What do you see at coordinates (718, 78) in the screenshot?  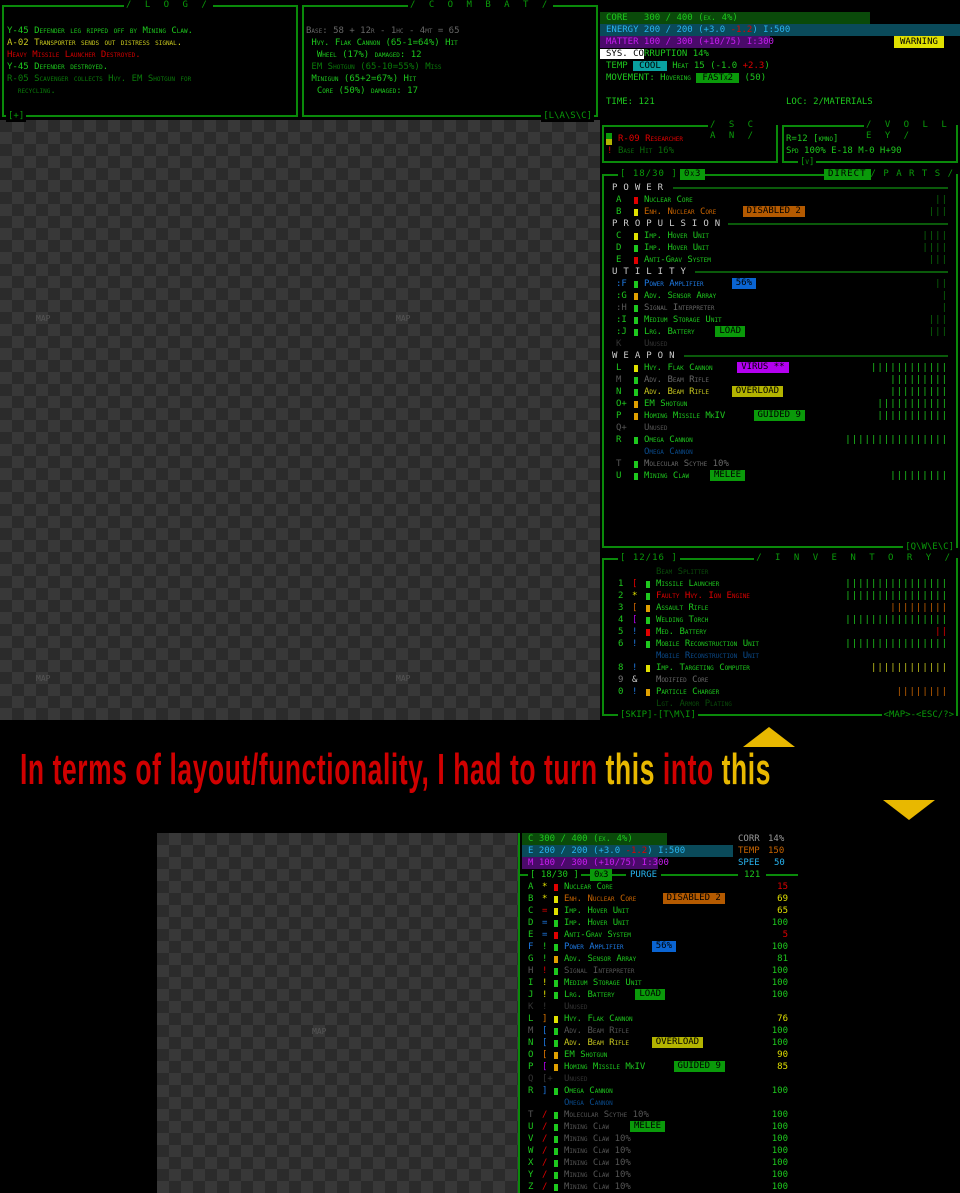 I see `speed-badge: FASTx2` at bounding box center [718, 78].